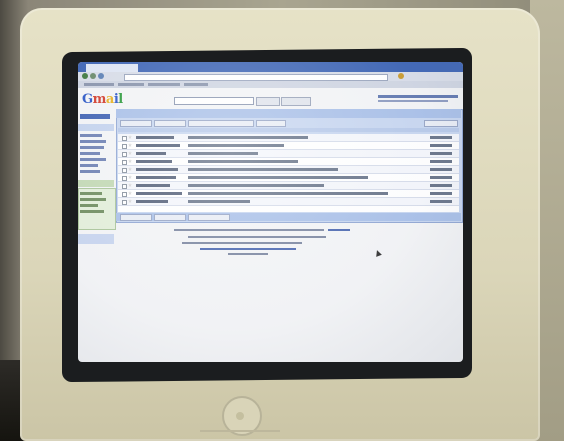 This screenshot has height=441, width=564. What do you see at coordinates (378, 253) in the screenshot?
I see `mouse-cursor-icon` at bounding box center [378, 253].